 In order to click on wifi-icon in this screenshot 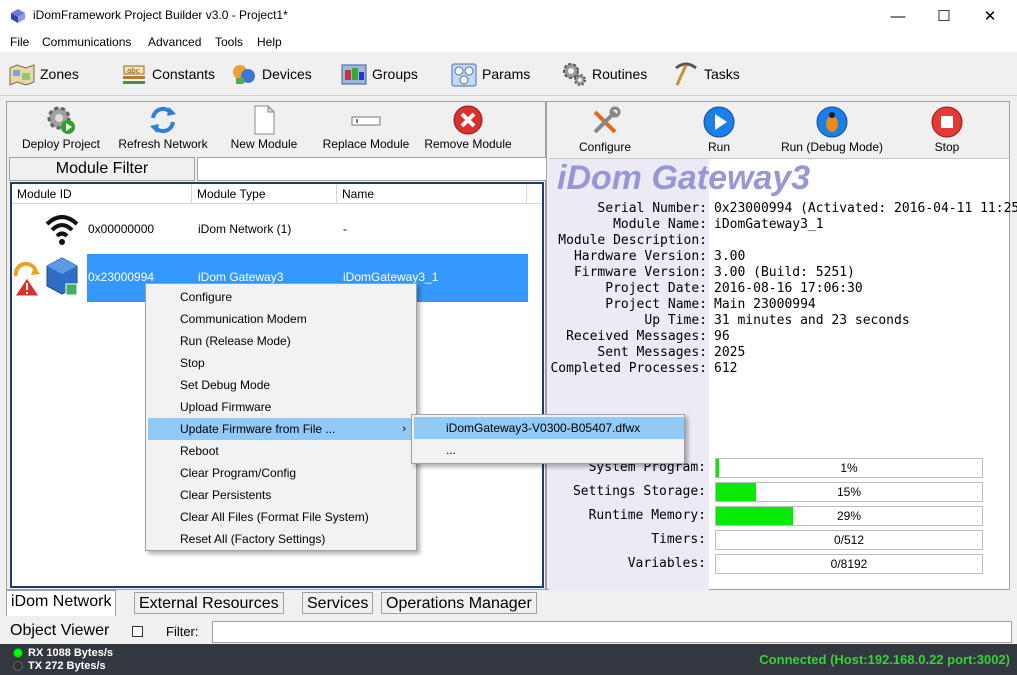, I will do `click(62, 230)`.